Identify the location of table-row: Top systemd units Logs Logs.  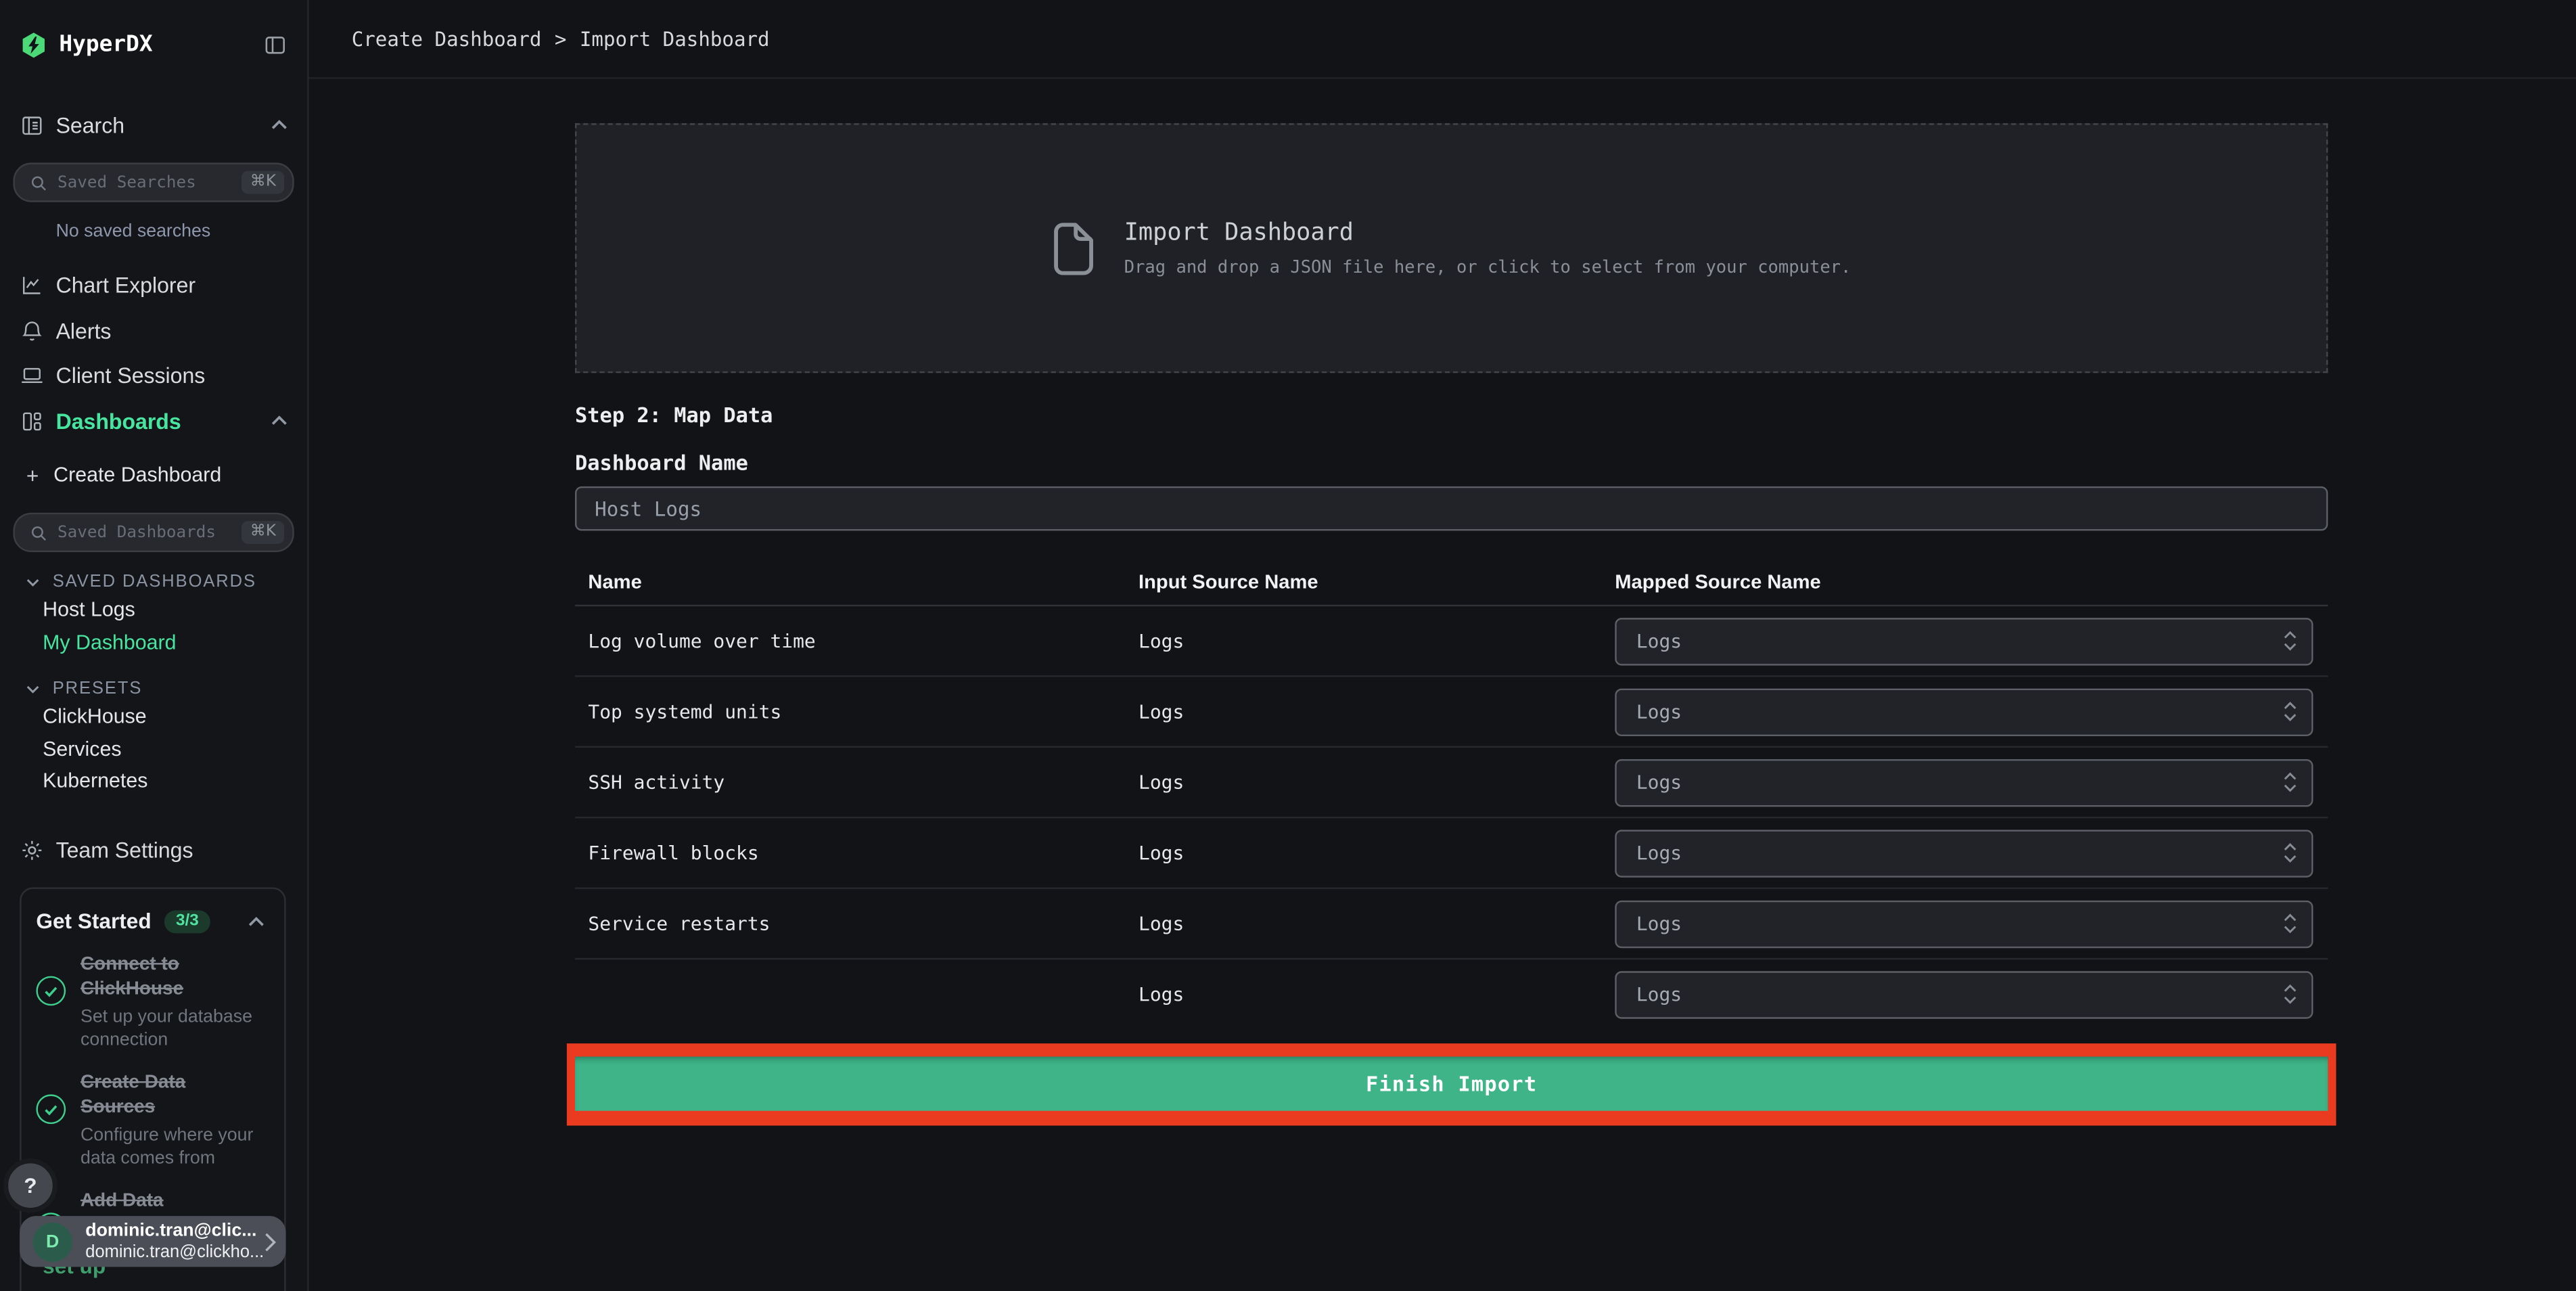
(1451, 712).